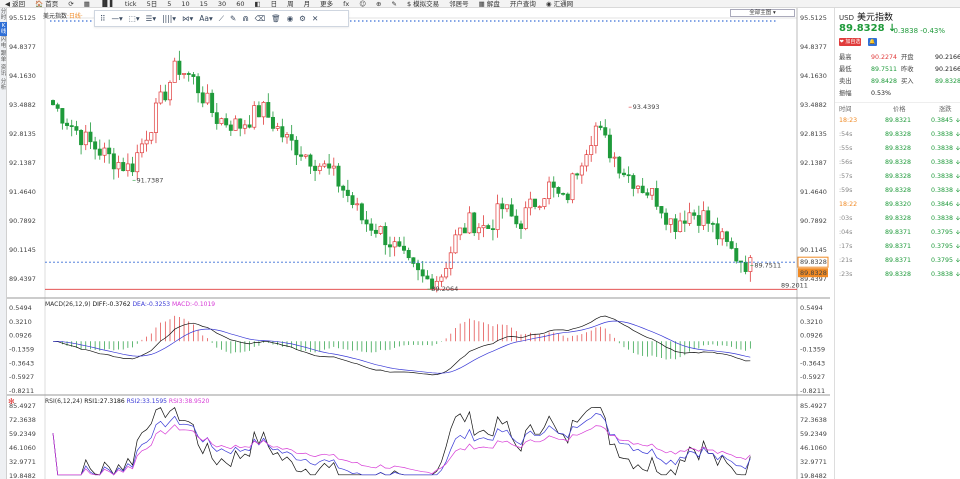 The height and width of the screenshot is (479, 960). I want to click on draw-tool-icon: ✎, so click(233, 18).